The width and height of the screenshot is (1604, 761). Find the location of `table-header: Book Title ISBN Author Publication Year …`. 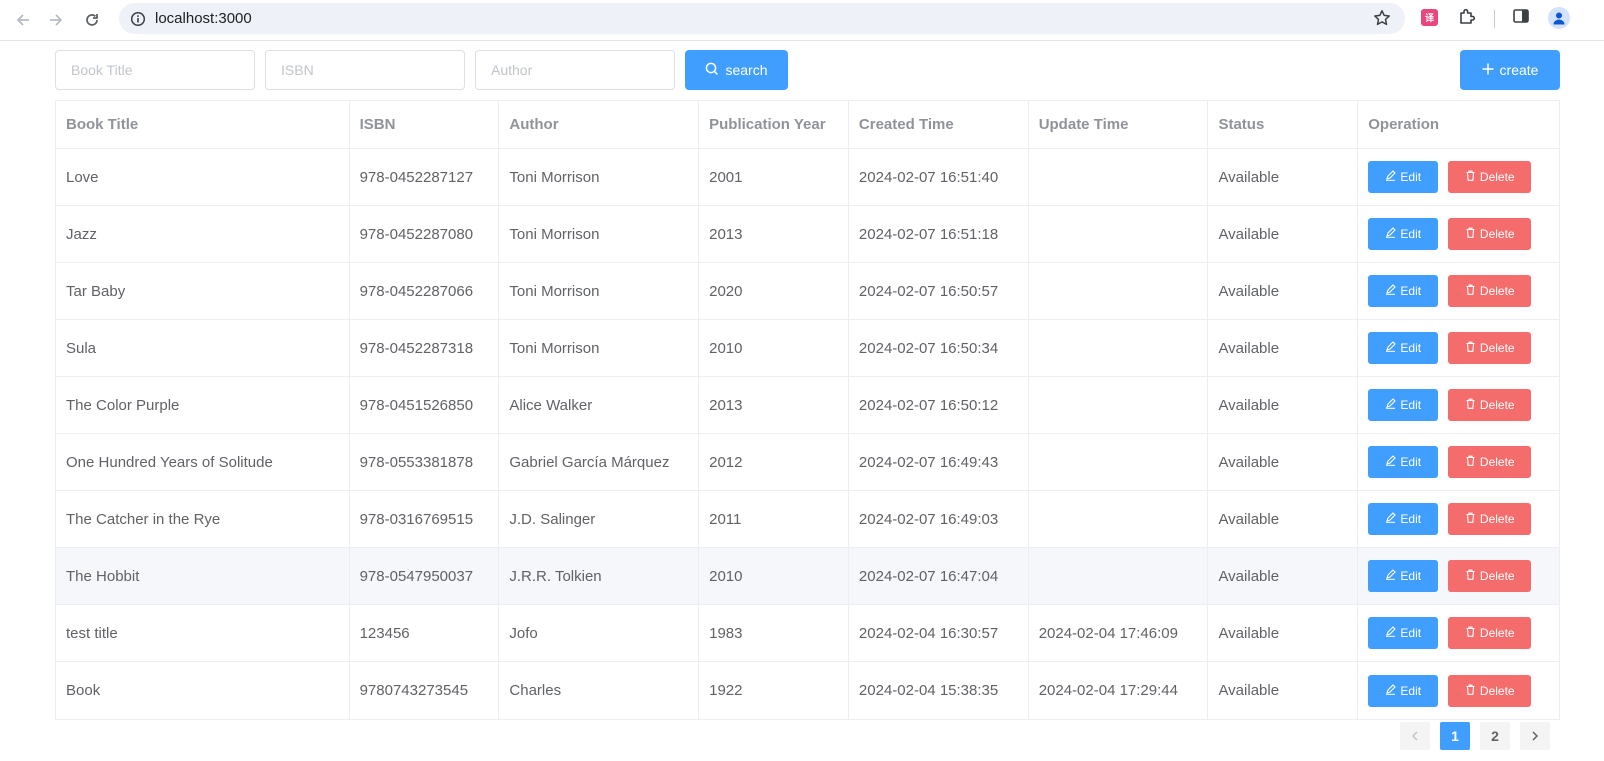

table-header: Book Title ISBN Author Publication Year … is located at coordinates (807, 125).